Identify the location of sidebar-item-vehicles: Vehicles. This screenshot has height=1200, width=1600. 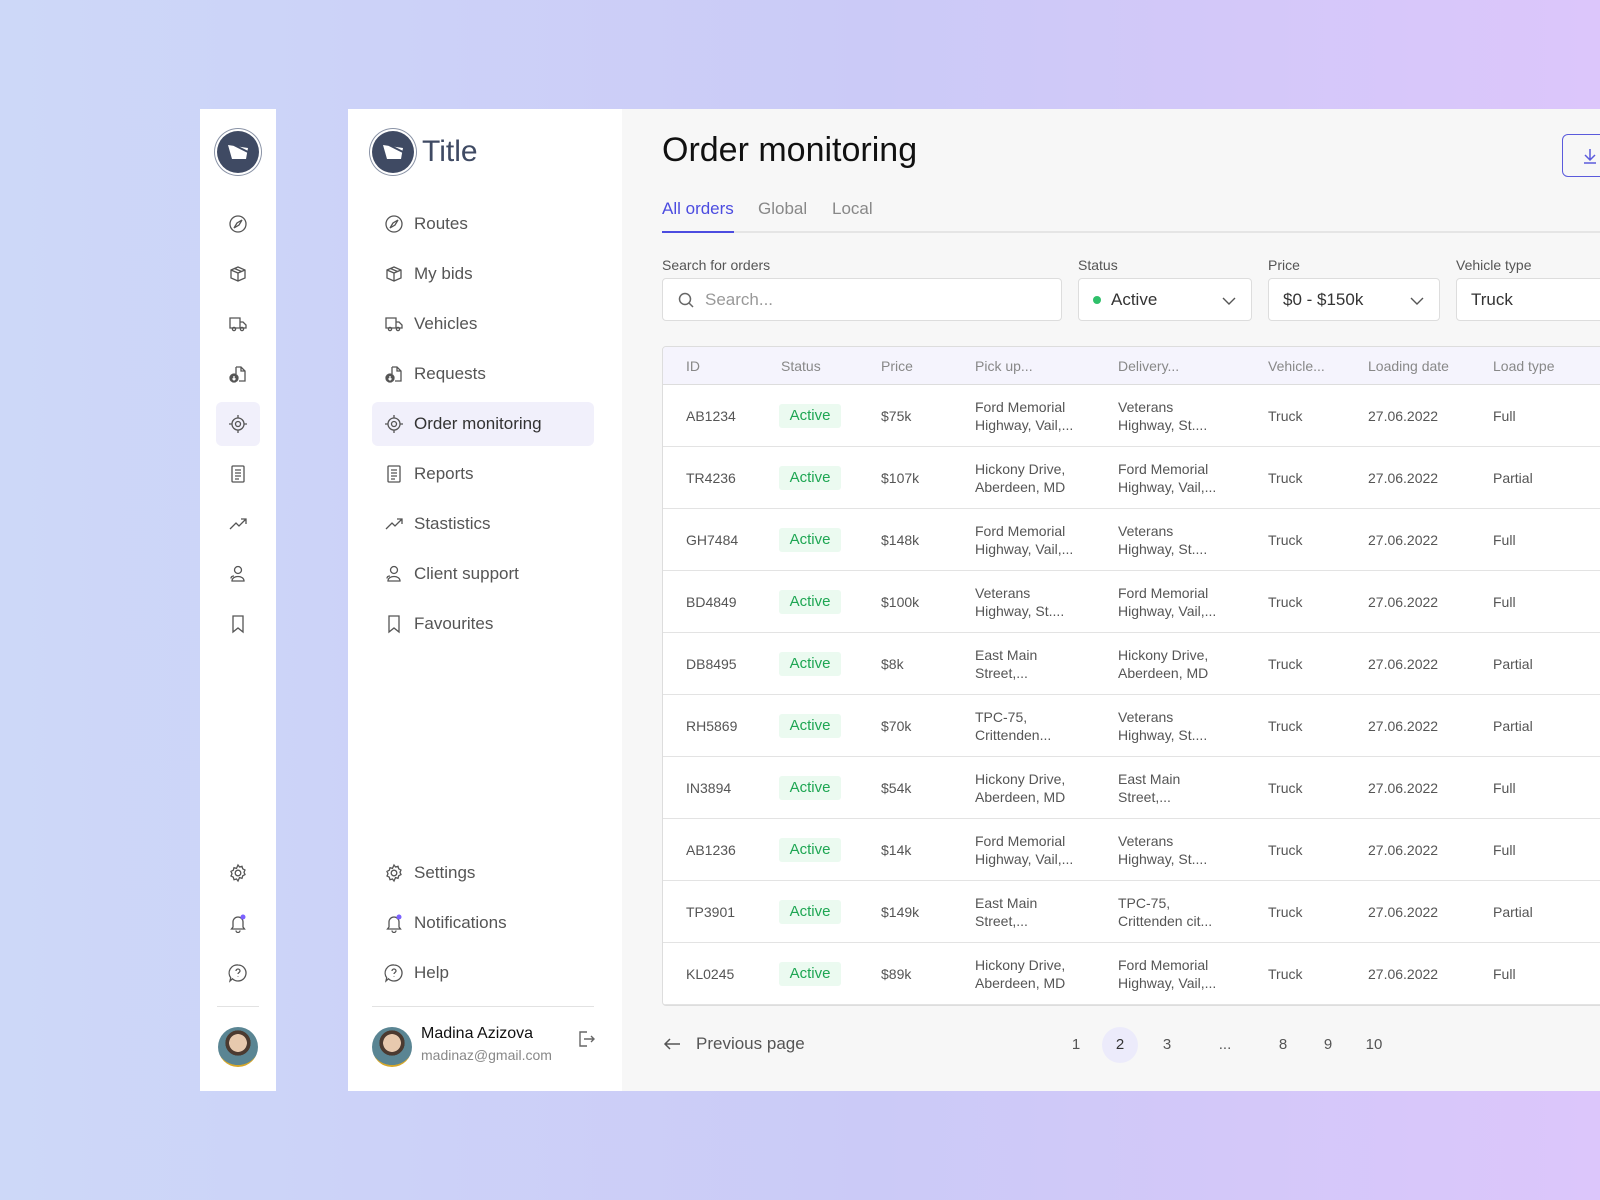
(483, 324).